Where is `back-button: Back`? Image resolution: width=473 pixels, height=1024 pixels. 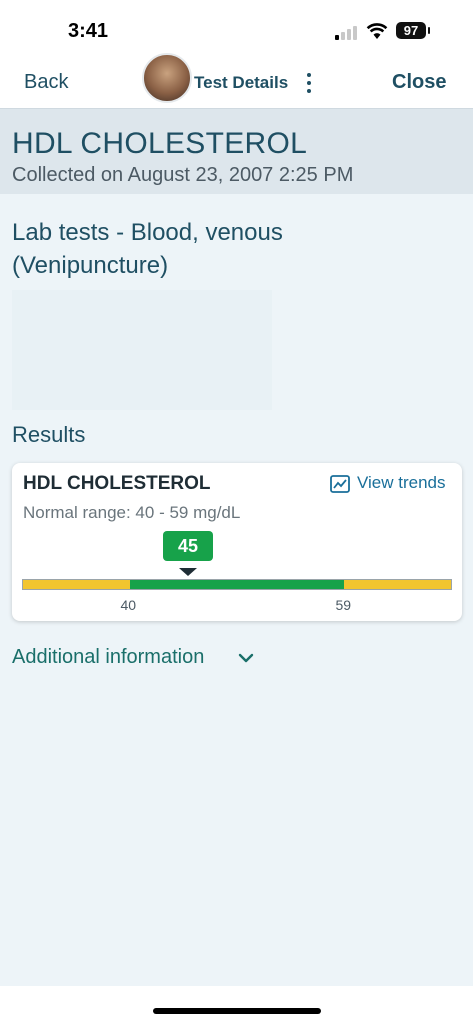 back-button: Back is located at coordinates (46, 82).